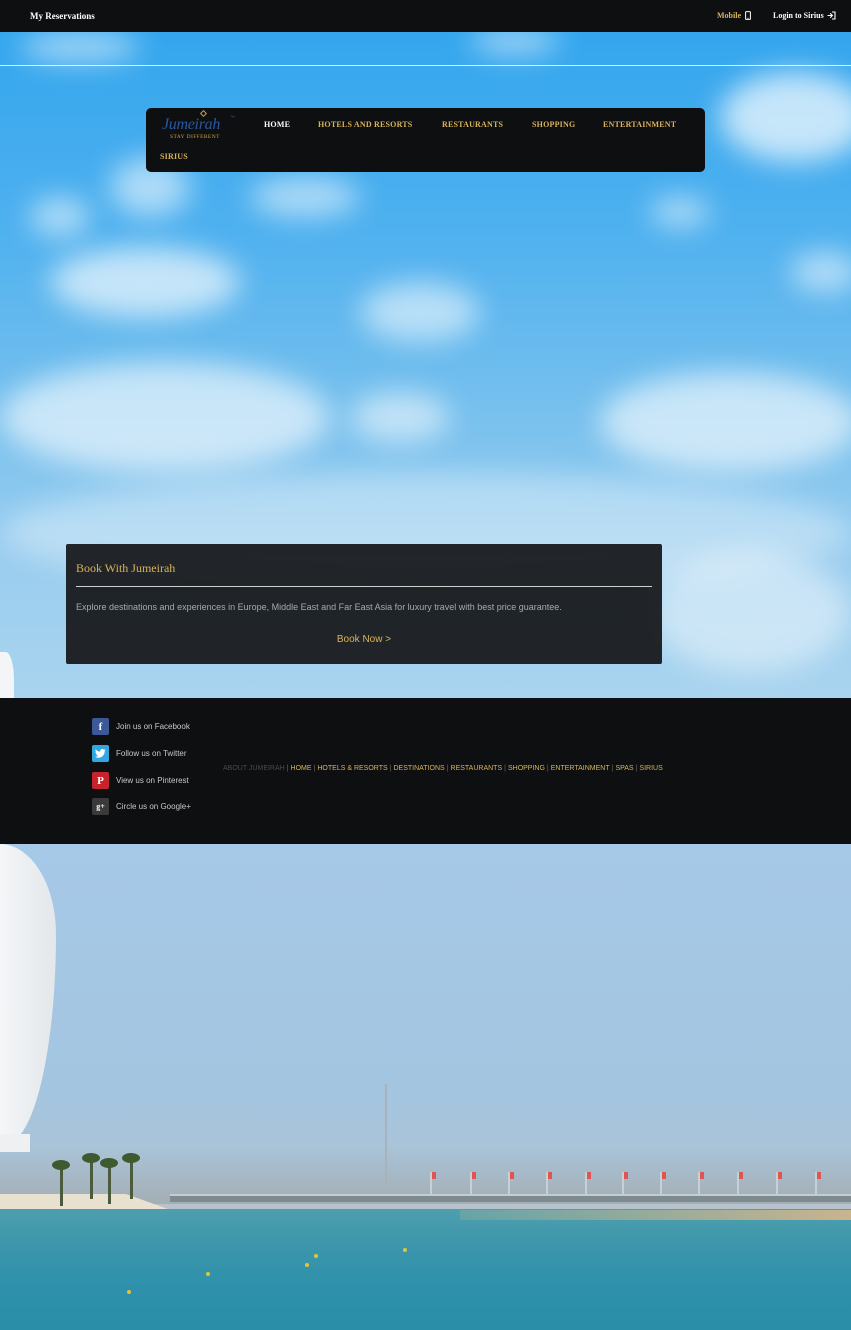  Describe the element at coordinates (153, 726) in the screenshot. I see `social-label: Join us on Facebook` at that location.